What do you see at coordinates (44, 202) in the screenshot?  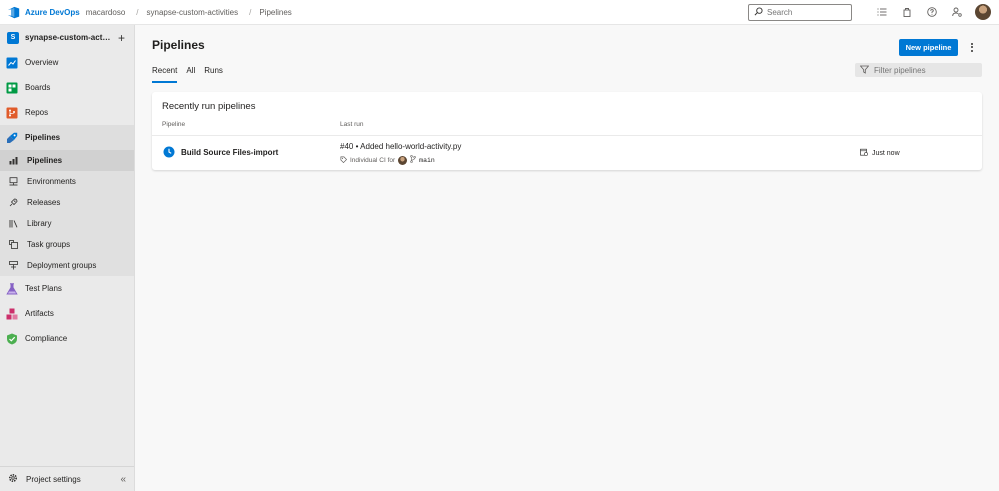 I see `sidebar-subitem-label: Releases` at bounding box center [44, 202].